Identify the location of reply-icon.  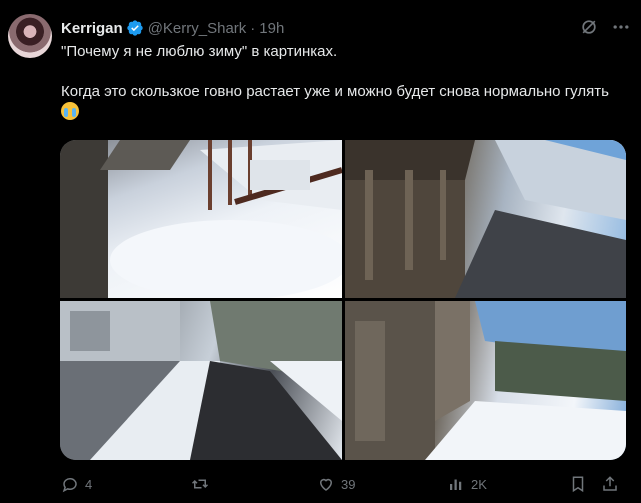
(69, 485).